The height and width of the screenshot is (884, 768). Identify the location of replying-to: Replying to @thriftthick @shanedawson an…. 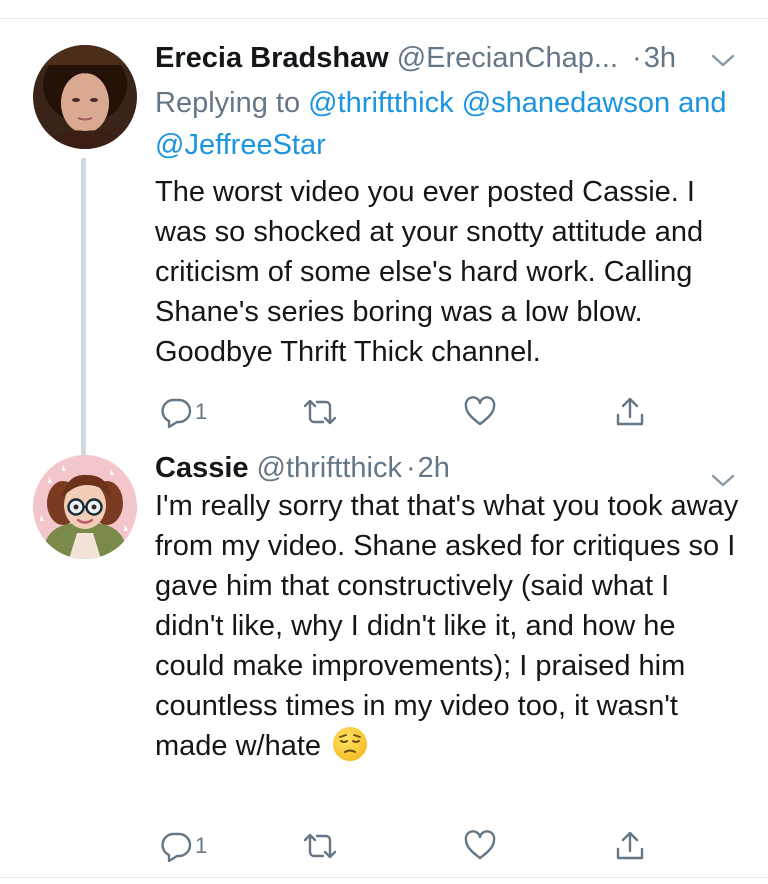
(450, 124).